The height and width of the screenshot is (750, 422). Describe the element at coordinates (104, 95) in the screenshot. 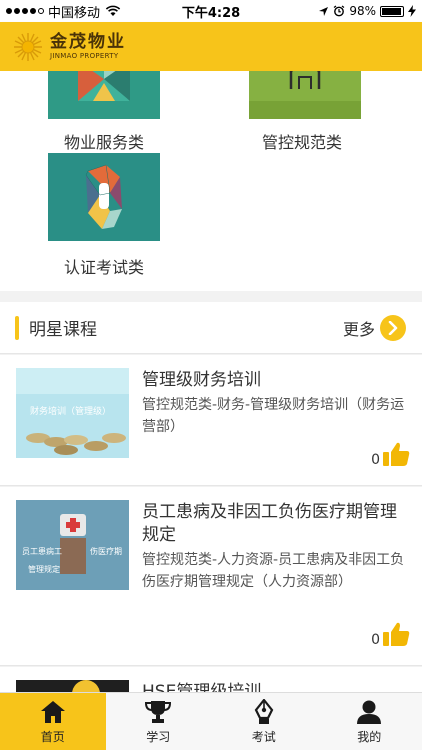

I see `property-service-image` at that location.